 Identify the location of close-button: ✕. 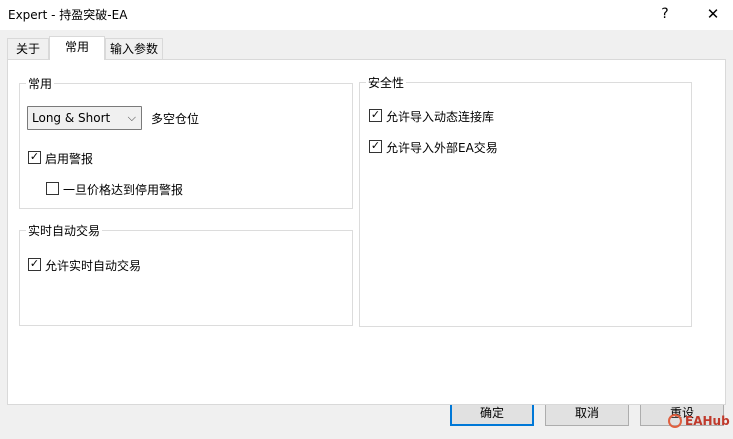
(713, 15).